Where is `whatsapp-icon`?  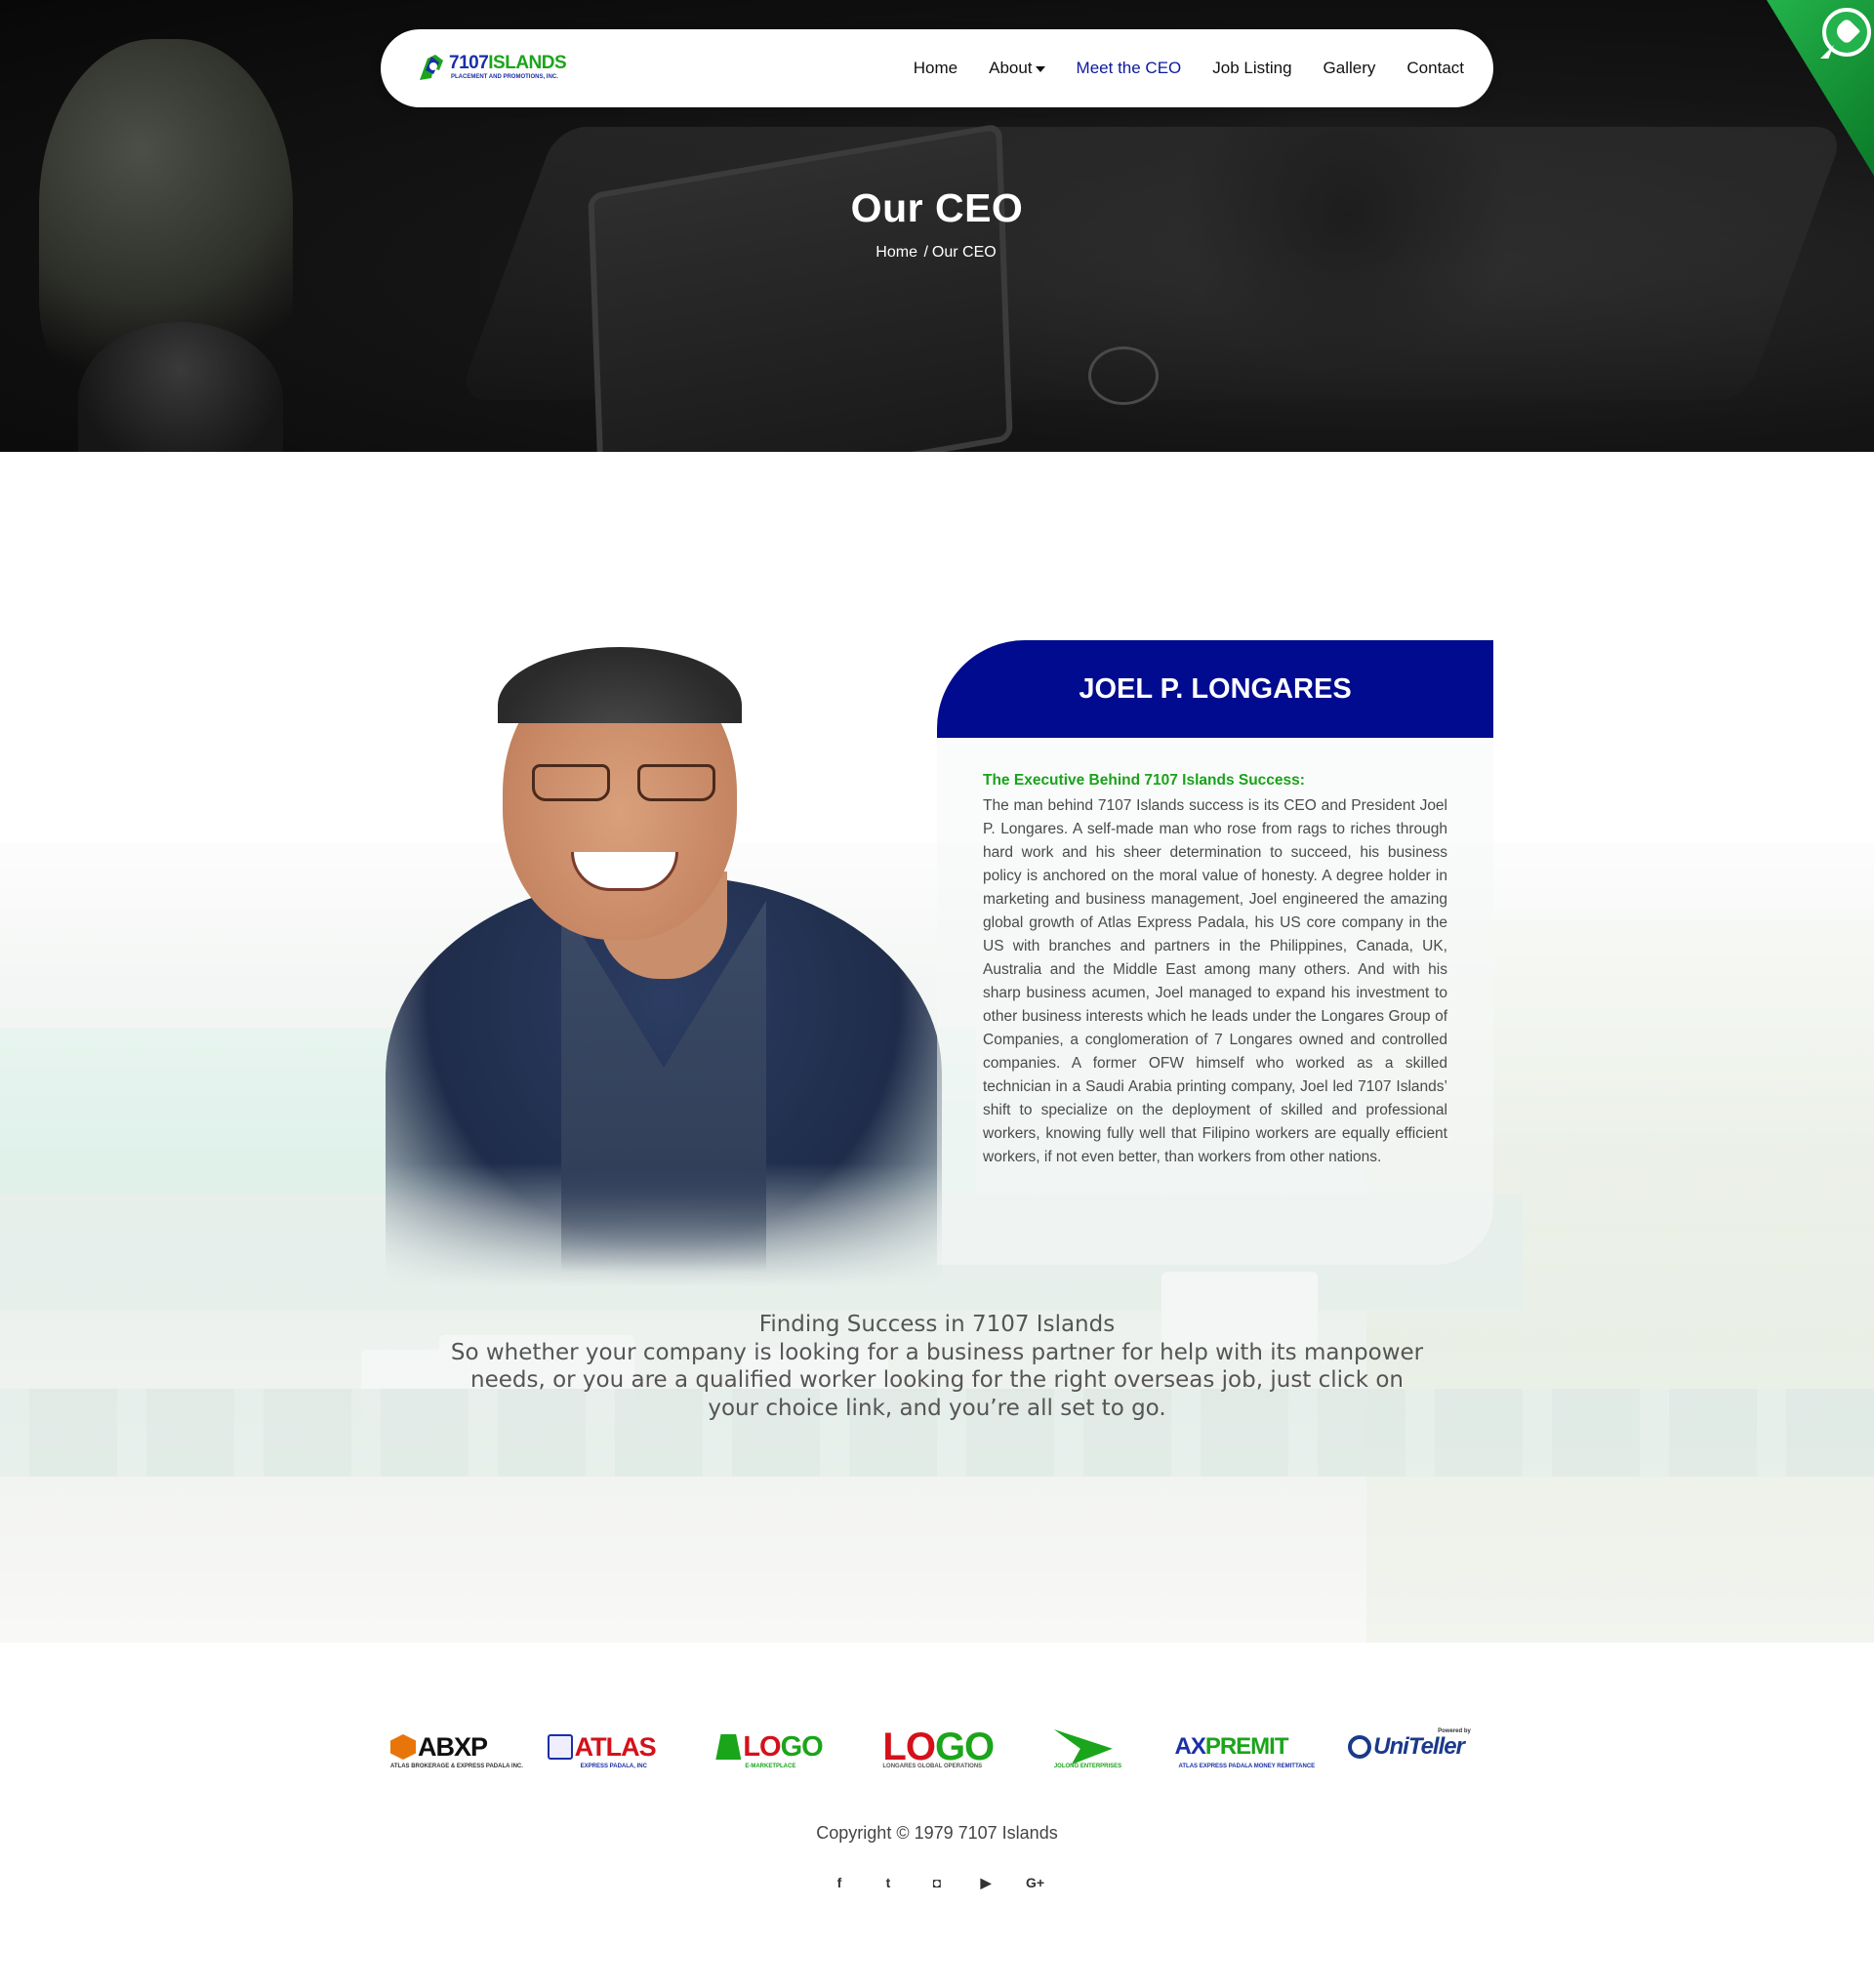
whatsapp-icon is located at coordinates (1846, 32).